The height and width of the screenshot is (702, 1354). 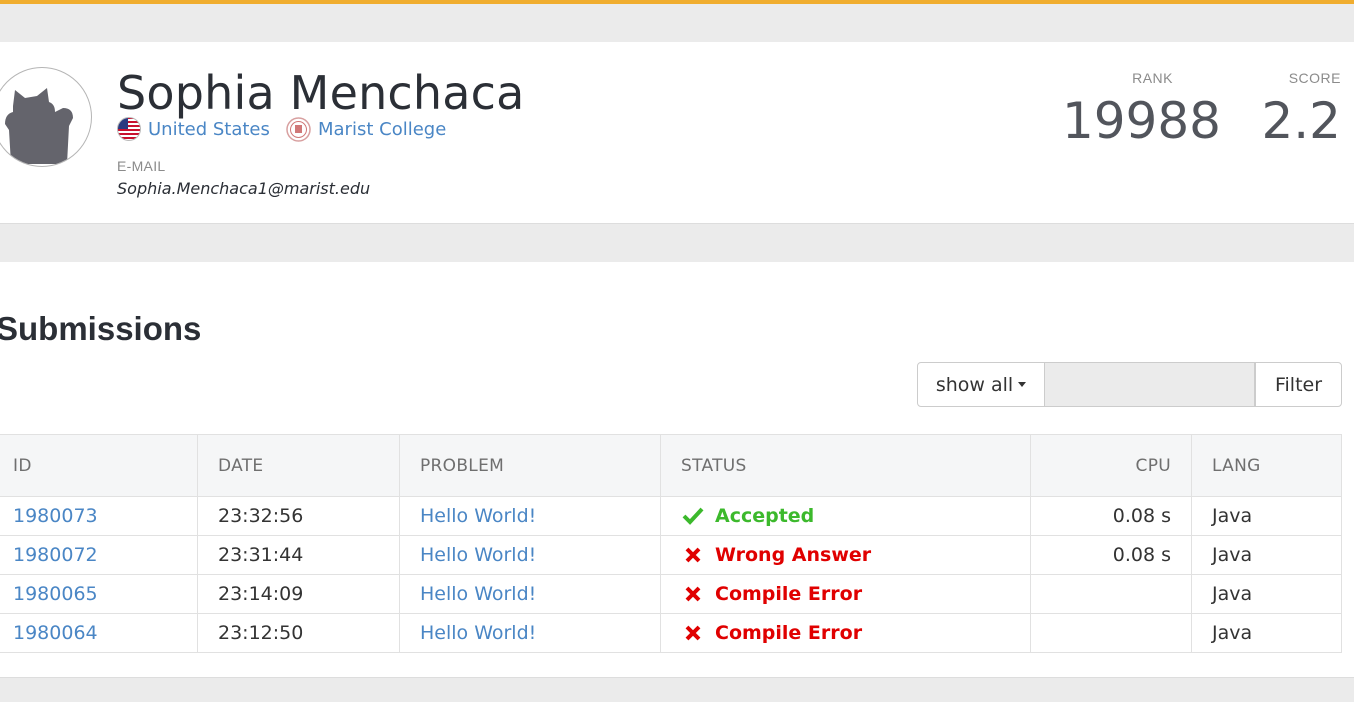 I want to click on submissions-title: Submissions, so click(x=101, y=328).